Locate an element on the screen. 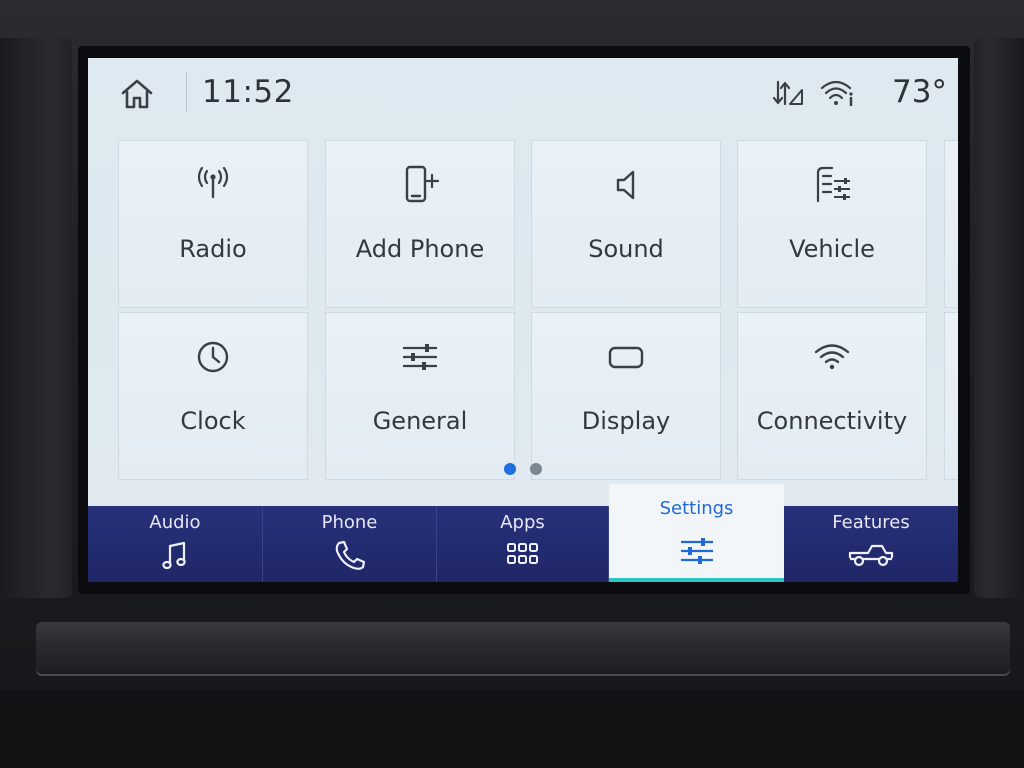 Image resolution: width=1024 pixels, height=768 pixels. tile-label: Radio is located at coordinates (213, 249).